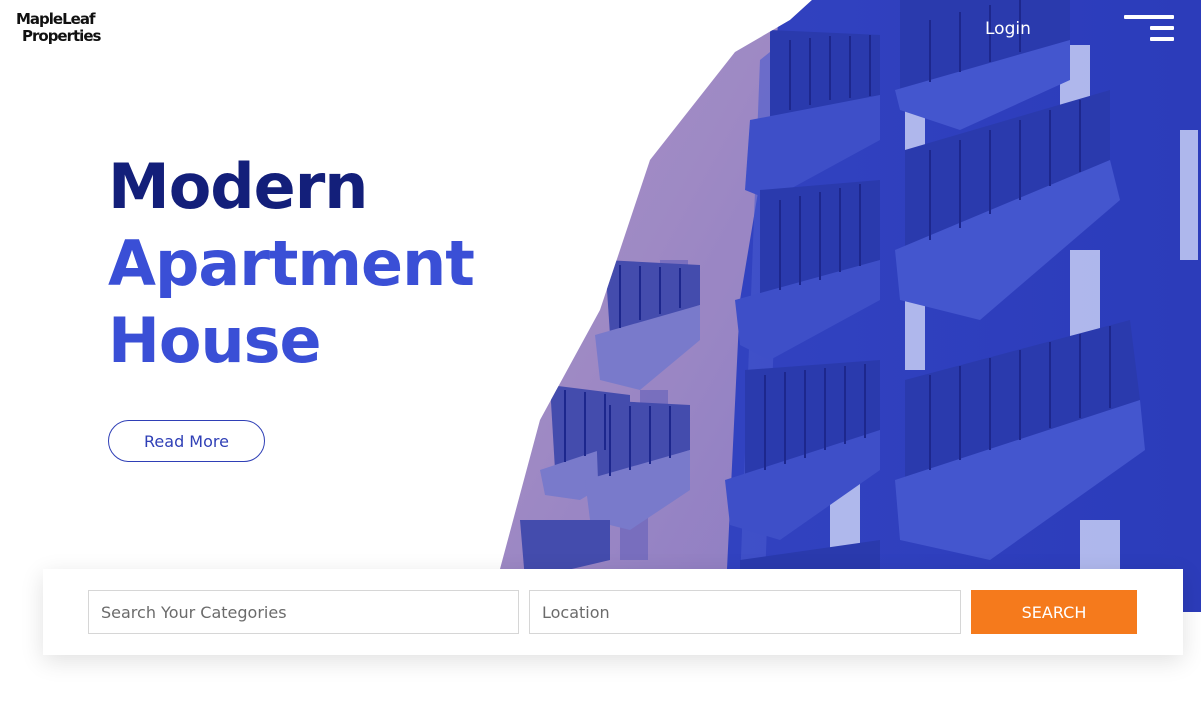 Image resolution: width=1201 pixels, height=714 pixels. I want to click on read-more-button: Read More, so click(186, 441).